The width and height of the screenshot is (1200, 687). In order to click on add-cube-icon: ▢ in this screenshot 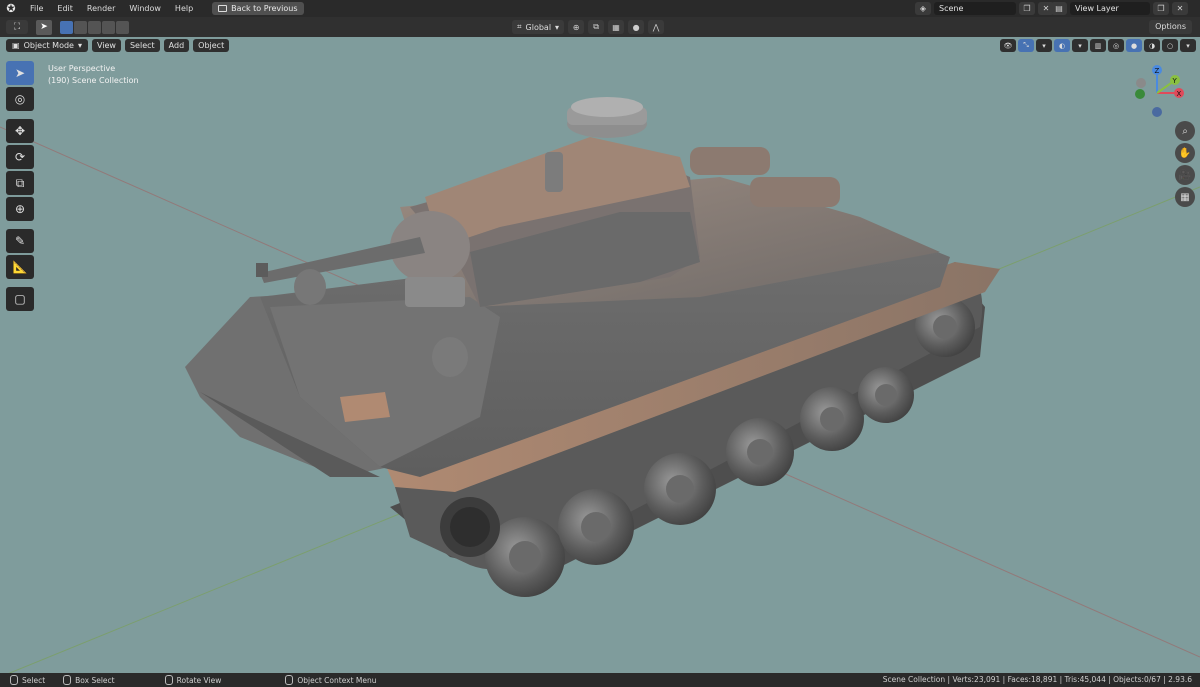, I will do `click(20, 299)`.